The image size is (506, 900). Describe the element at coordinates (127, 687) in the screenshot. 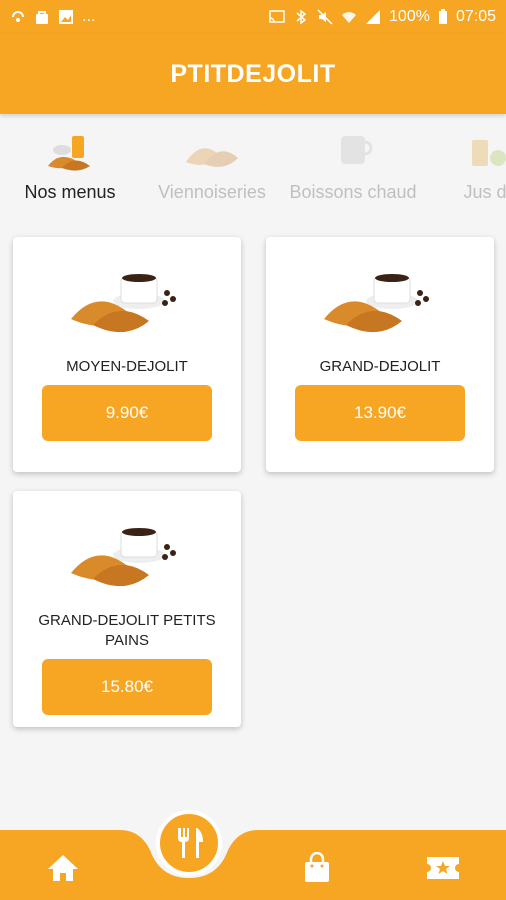

I see `price-button: 15.80€` at that location.